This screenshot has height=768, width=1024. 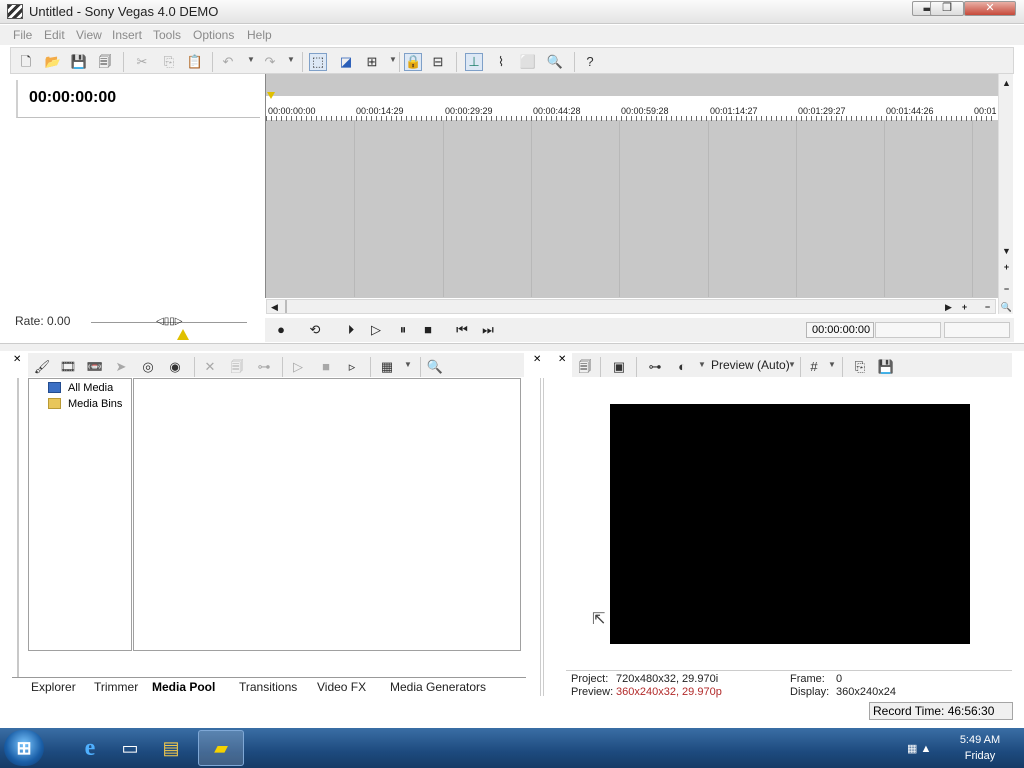 I want to click on go-to-start-icon: ⏮, so click(x=462, y=330).